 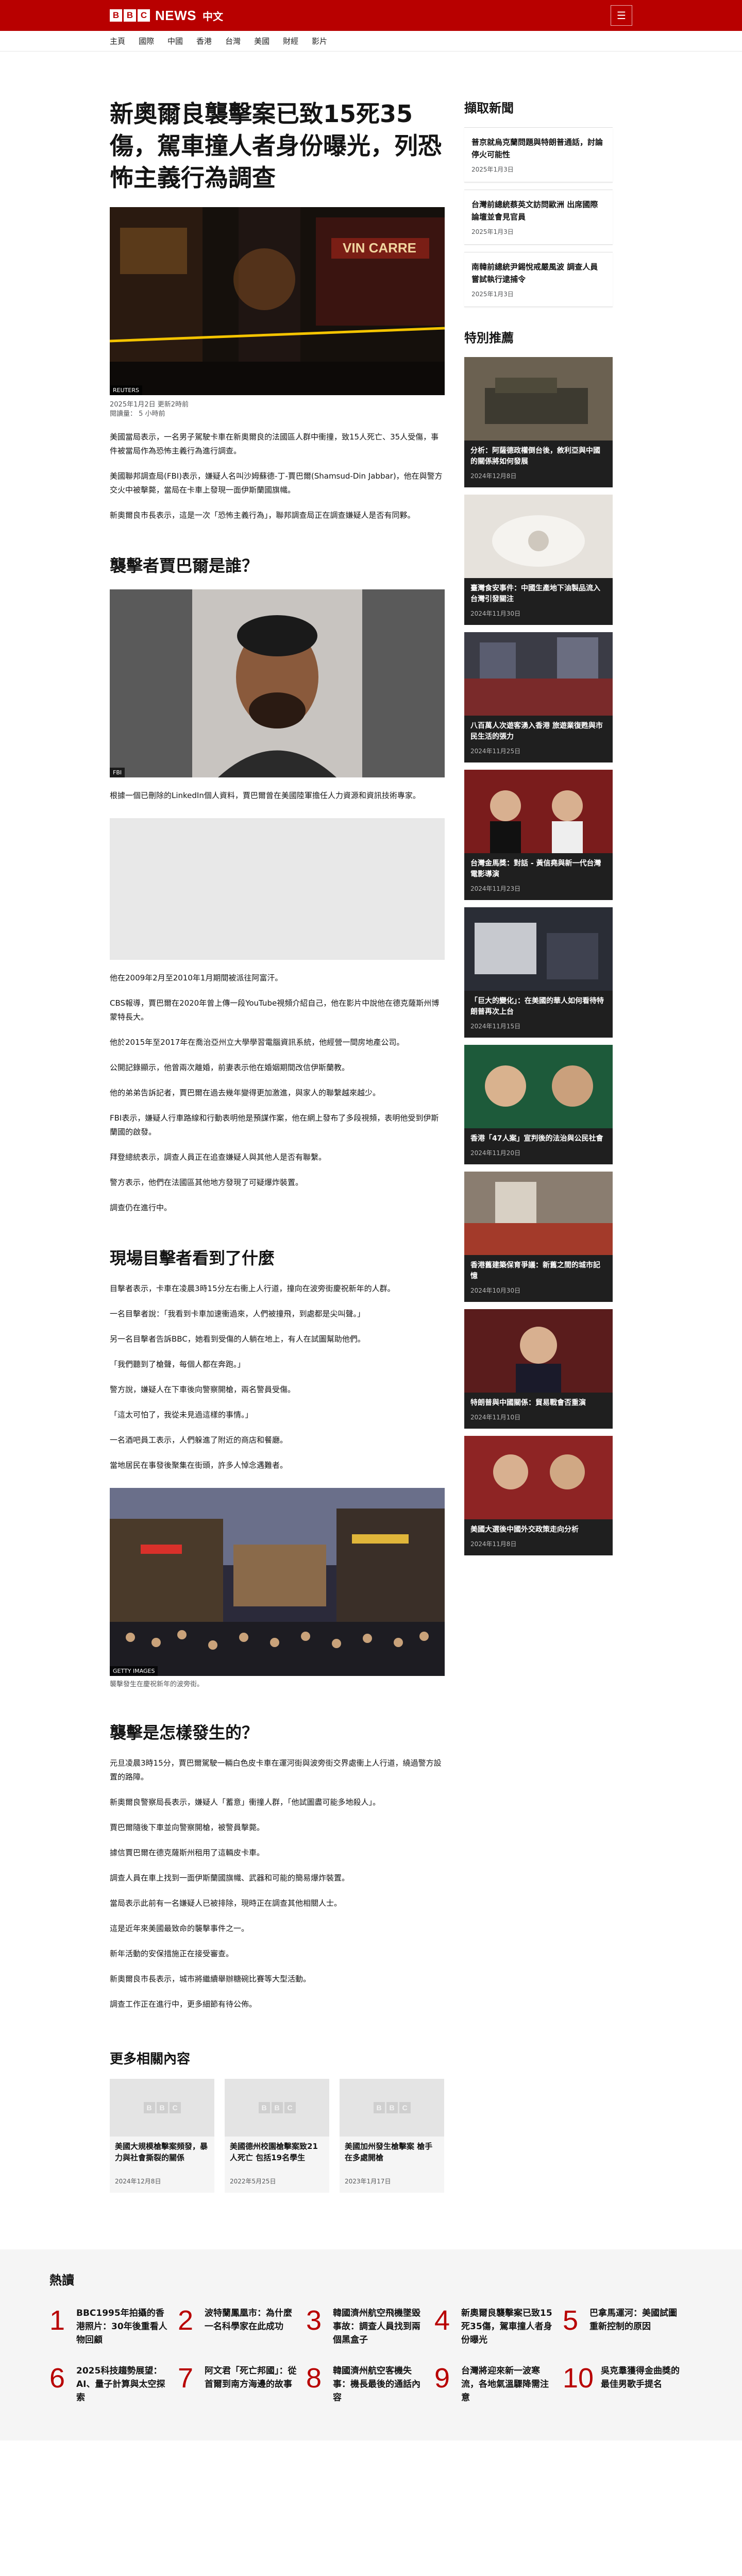 What do you see at coordinates (187, 1827) in the screenshot?
I see `article-paragraph: 賈巴爾隨後下車並向警察開槍，被警員擊斃。` at bounding box center [187, 1827].